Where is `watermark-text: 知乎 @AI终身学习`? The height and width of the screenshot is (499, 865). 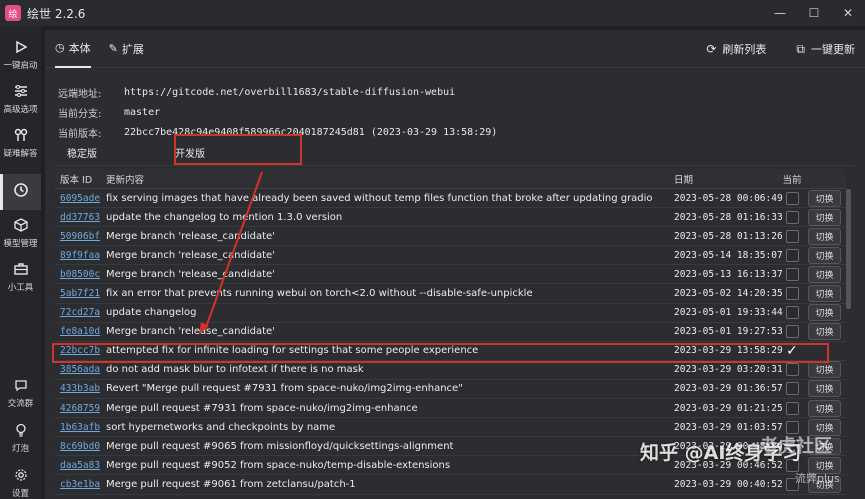
watermark-text: 知乎 @AI终身学习 is located at coordinates (721, 453).